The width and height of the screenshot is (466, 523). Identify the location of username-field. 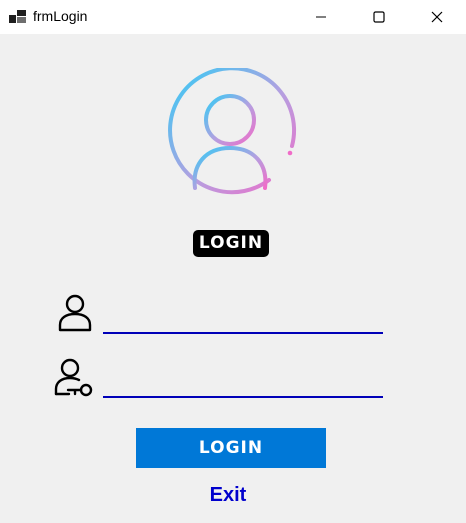
(243, 323).